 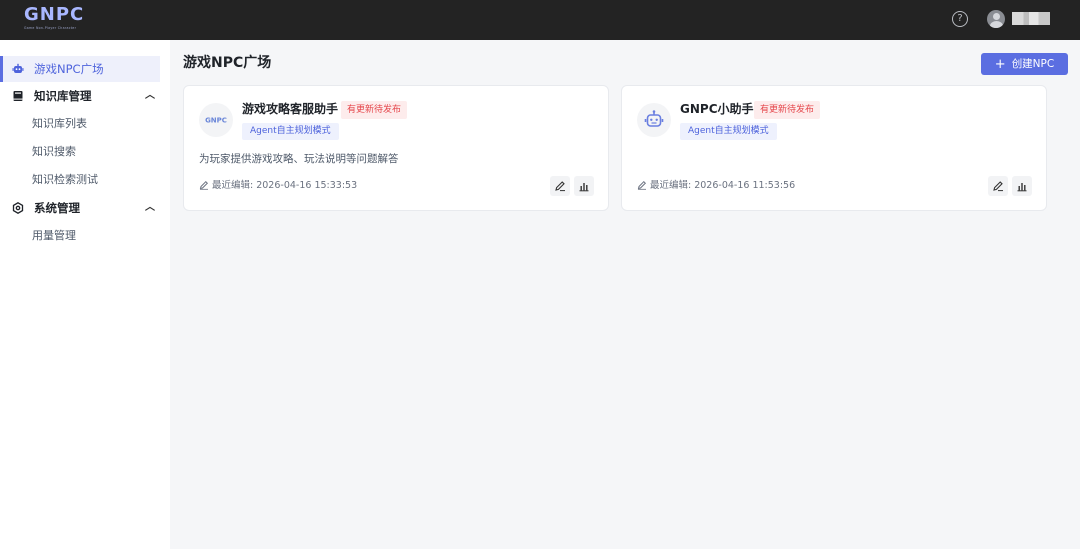 I want to click on sidebar-item-npc-square: 游戏NPC广场, so click(x=85, y=69).